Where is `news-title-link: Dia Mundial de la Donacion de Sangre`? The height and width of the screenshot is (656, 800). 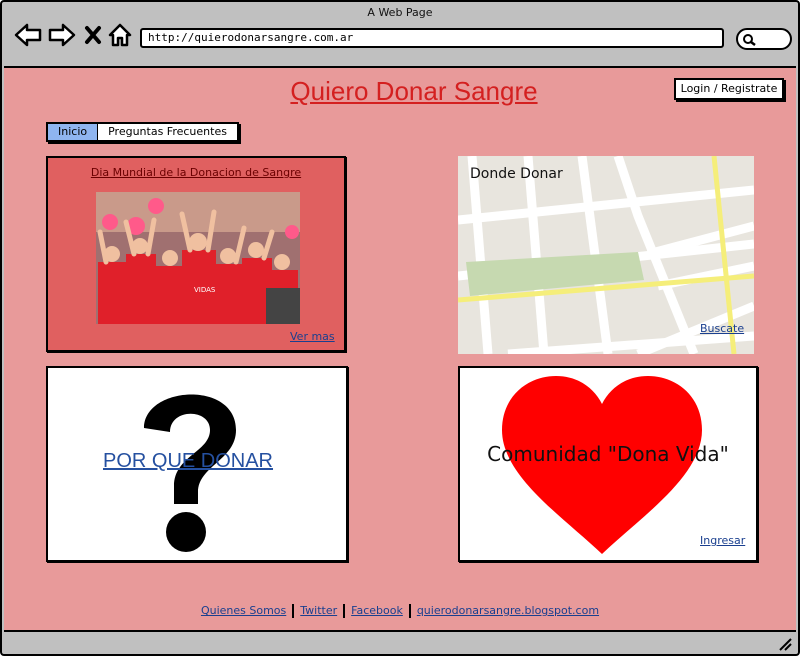
news-title-link: Dia Mundial de la Donacion de Sangre is located at coordinates (196, 172).